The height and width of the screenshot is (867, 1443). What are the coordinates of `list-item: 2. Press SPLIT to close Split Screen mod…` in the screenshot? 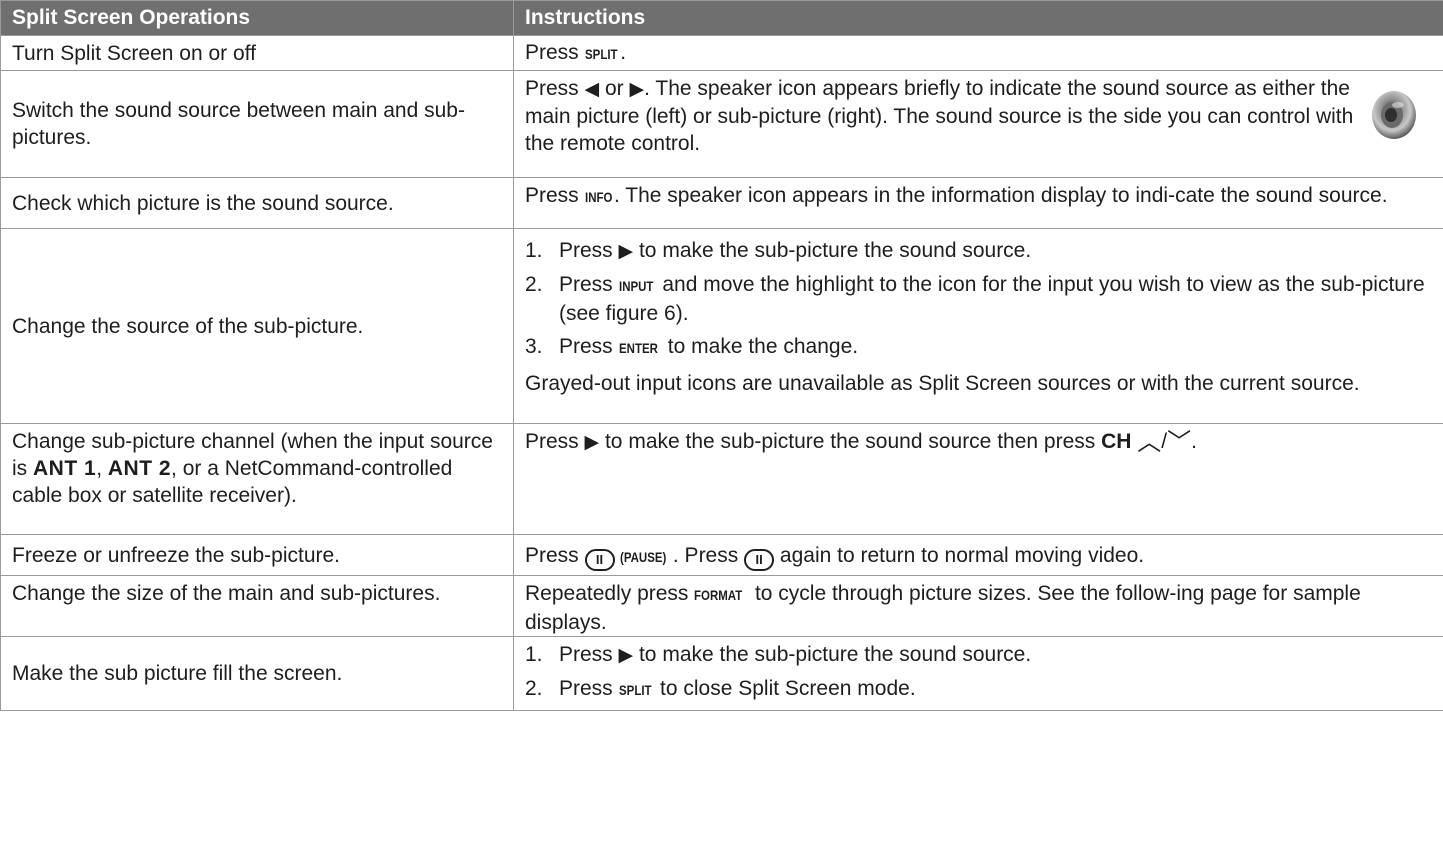 It's located at (978, 689).